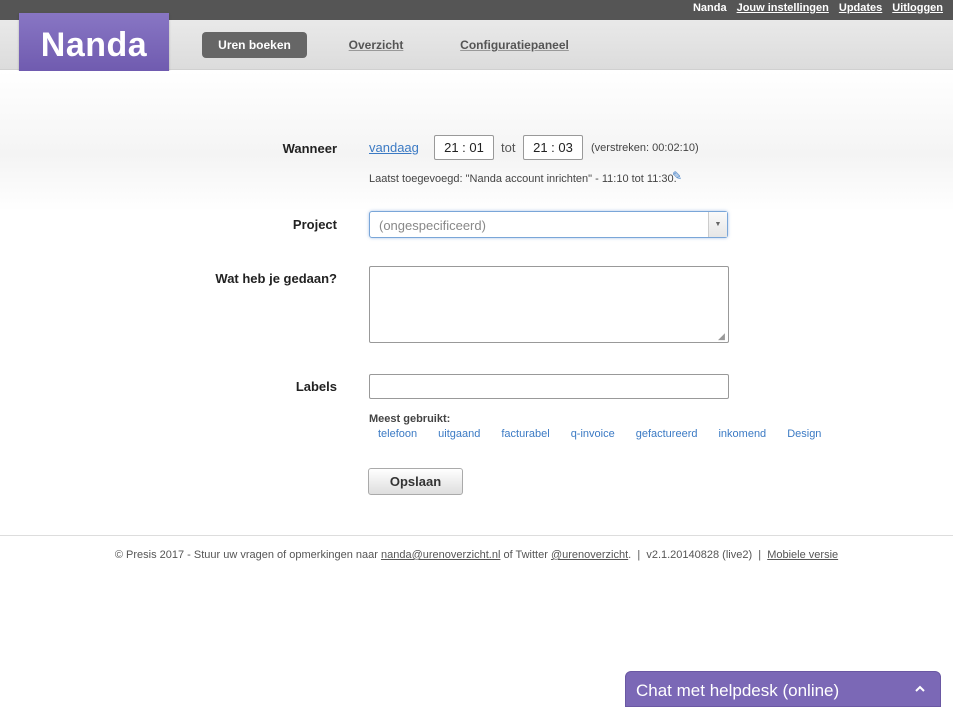  What do you see at coordinates (920, 689) in the screenshot?
I see `chevron-up-icon` at bounding box center [920, 689].